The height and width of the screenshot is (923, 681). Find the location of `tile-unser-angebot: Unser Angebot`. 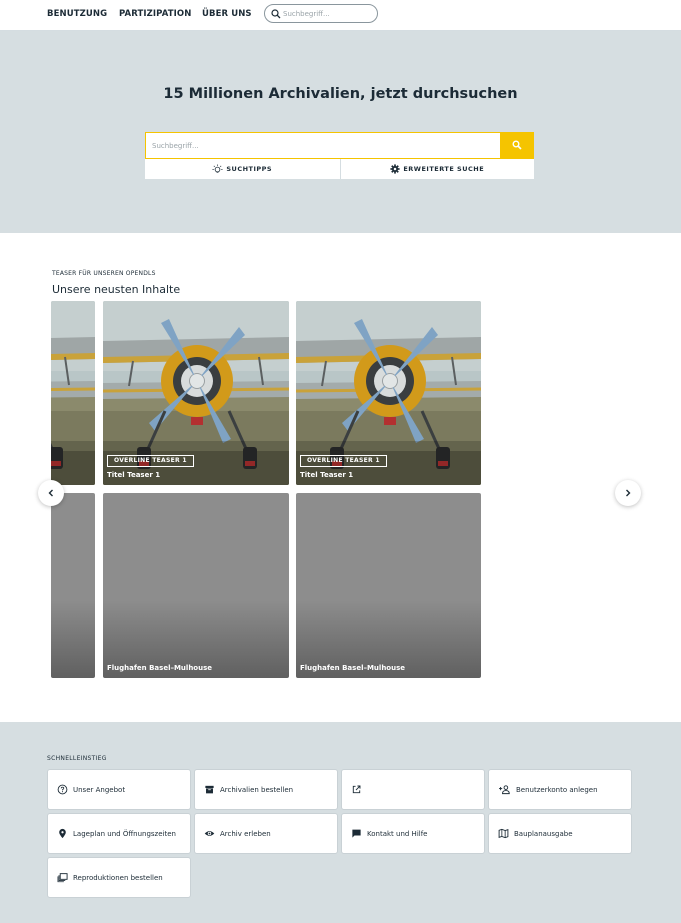

tile-unser-angebot: Unser Angebot is located at coordinates (119, 789).